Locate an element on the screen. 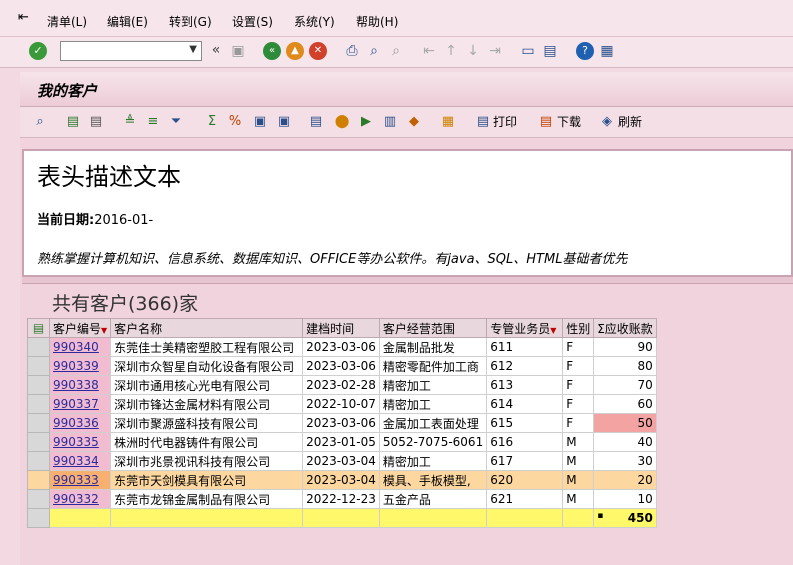 Image resolution: width=793 pixels, height=565 pixels. previous-page-icon: ↑ is located at coordinates (451, 51).